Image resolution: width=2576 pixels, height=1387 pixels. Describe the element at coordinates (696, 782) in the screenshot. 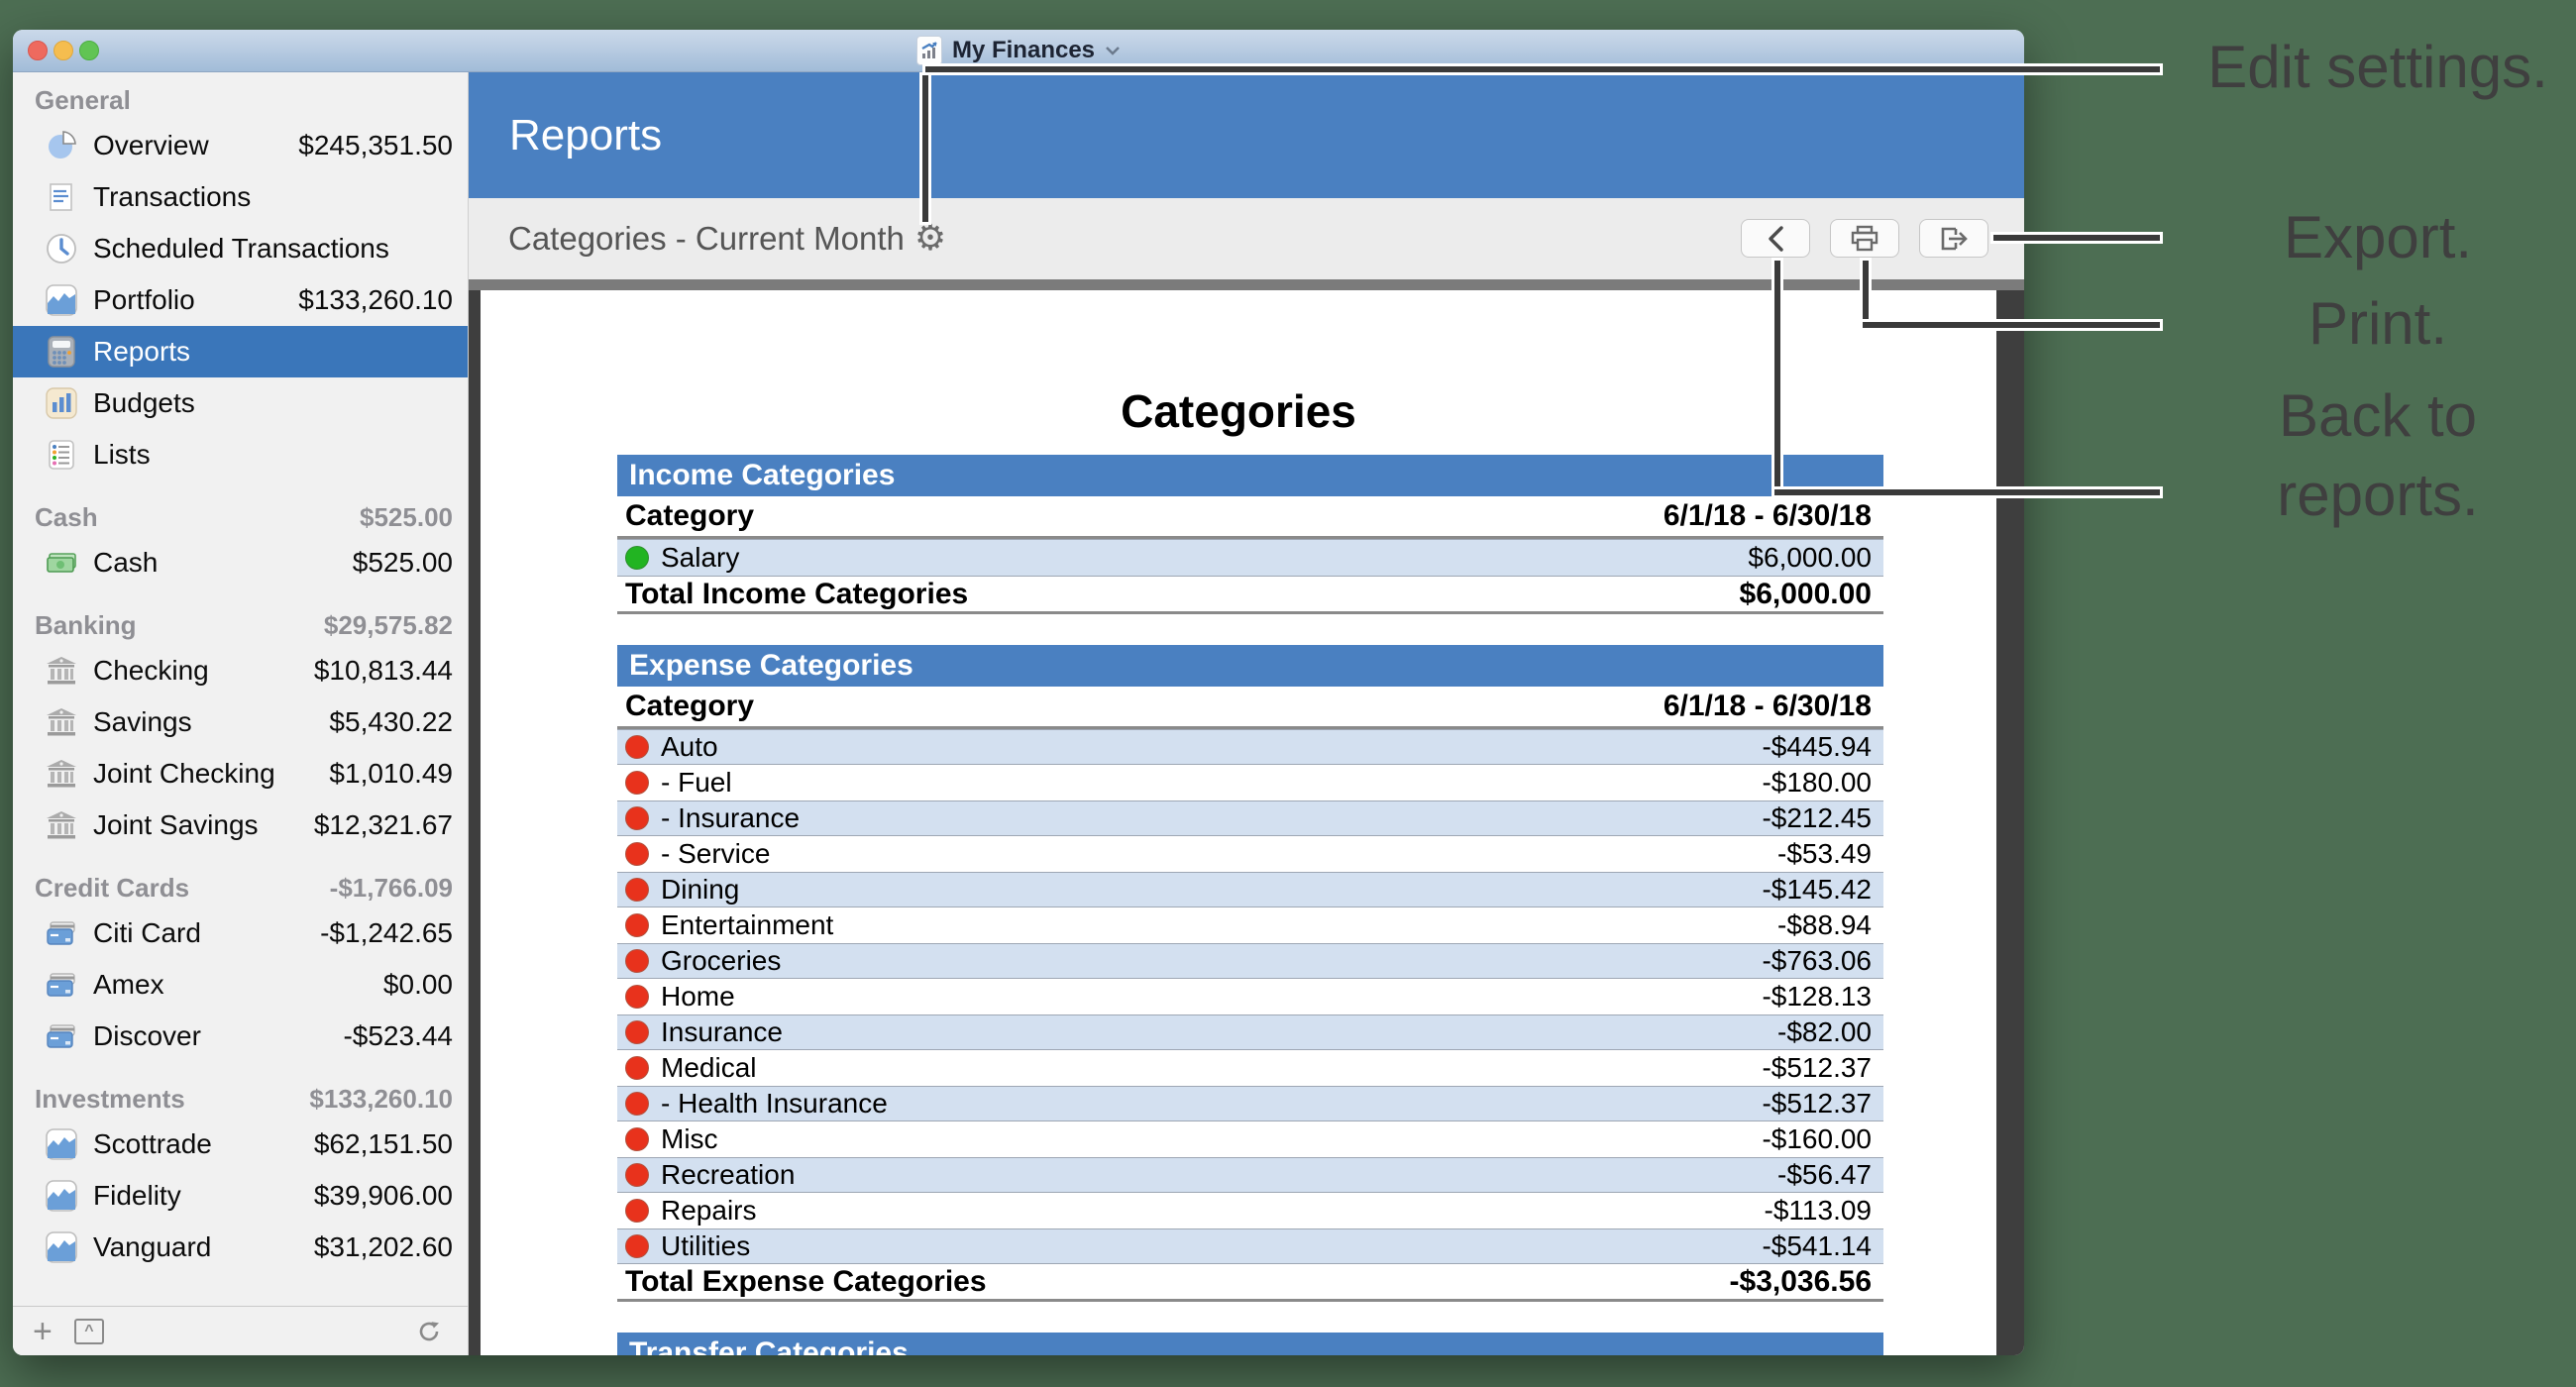

I see `category-name: - Fuel` at that location.